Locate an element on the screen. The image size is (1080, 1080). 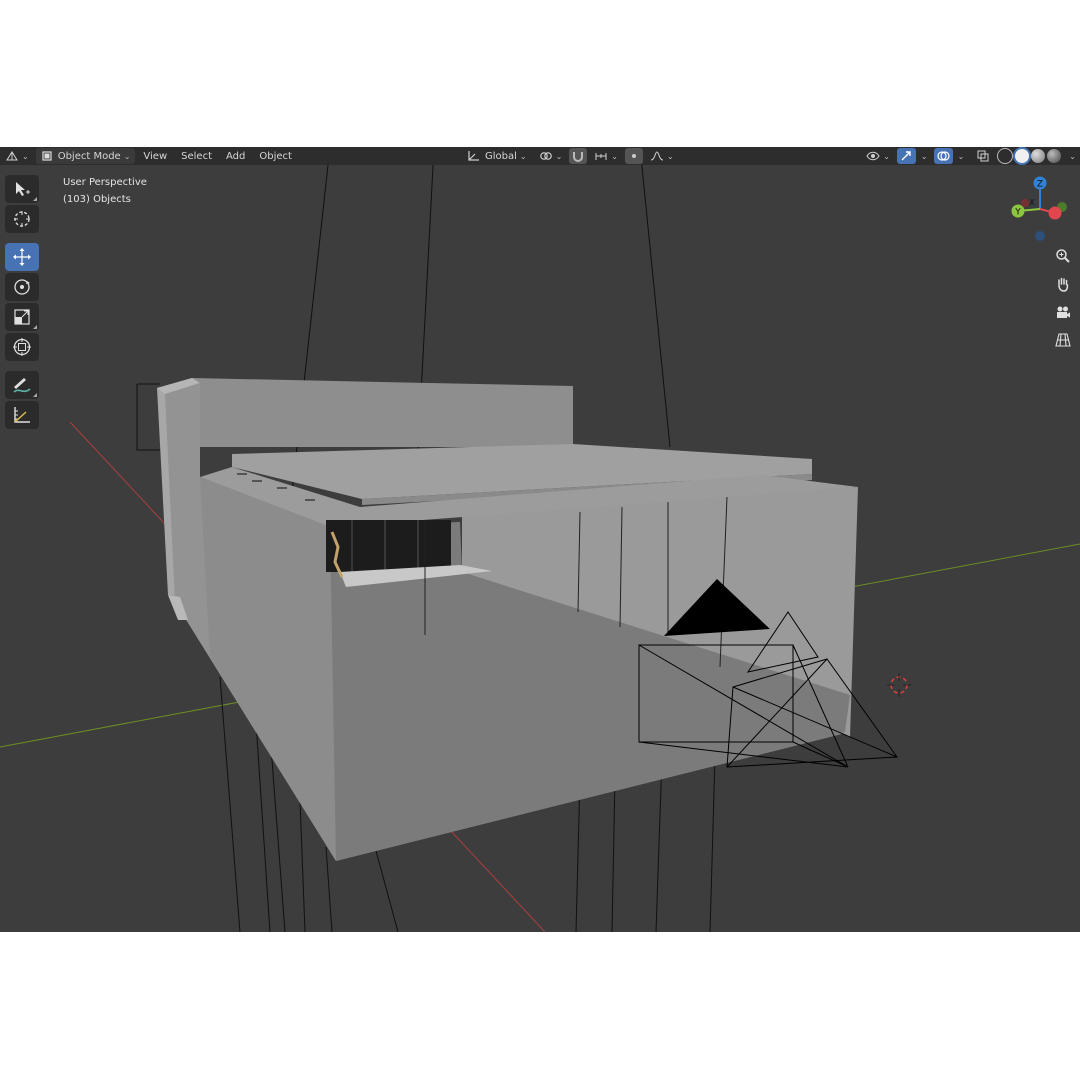
scale-icon is located at coordinates (22, 317).